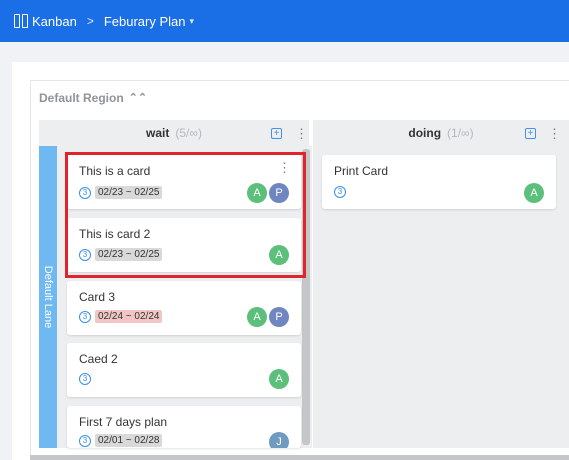 The image size is (569, 460). I want to click on column-name: doing, so click(425, 133).